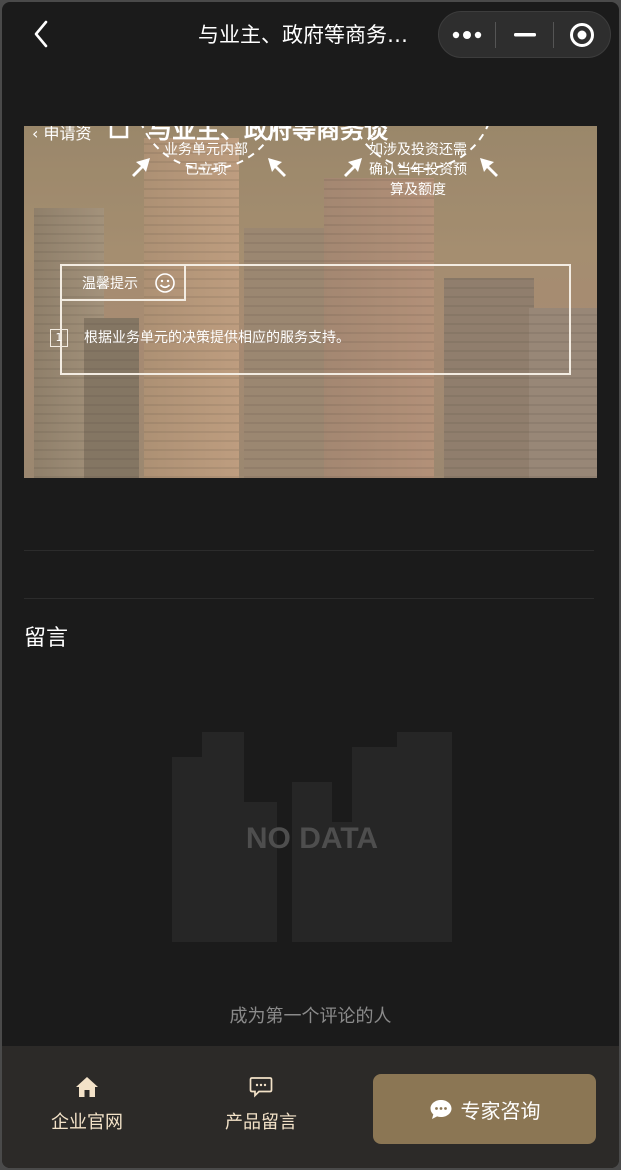  I want to click on tab-product-message: 产品留言, so click(261, 1104).